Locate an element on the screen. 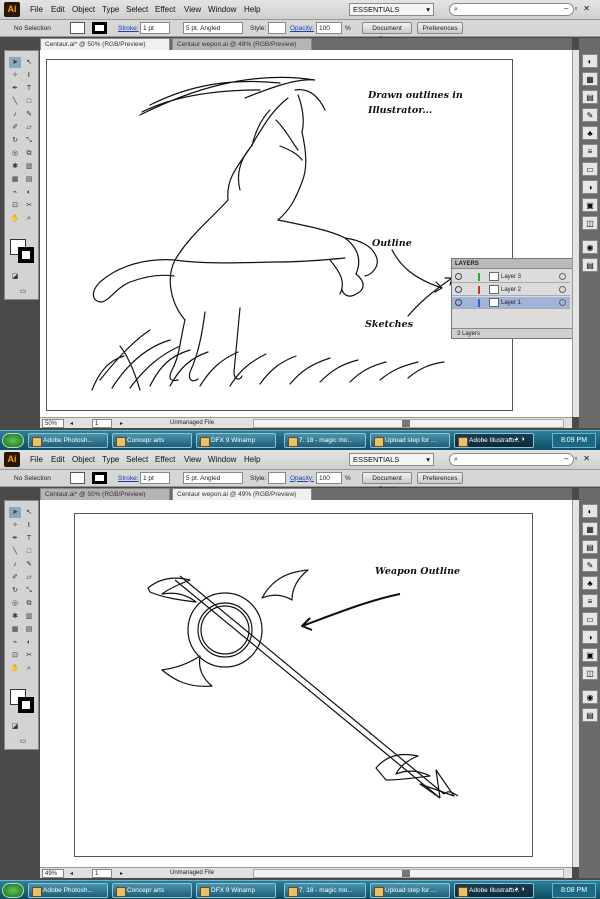 Image resolution: width=600 pixels, height=899 pixels. selection-tool-icon: ➤ is located at coordinates (15, 62).